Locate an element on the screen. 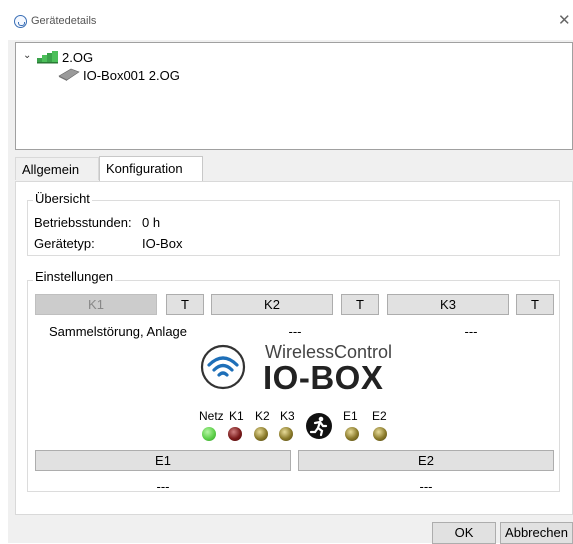 The height and width of the screenshot is (544, 573). network-group-icon is located at coordinates (47, 57).